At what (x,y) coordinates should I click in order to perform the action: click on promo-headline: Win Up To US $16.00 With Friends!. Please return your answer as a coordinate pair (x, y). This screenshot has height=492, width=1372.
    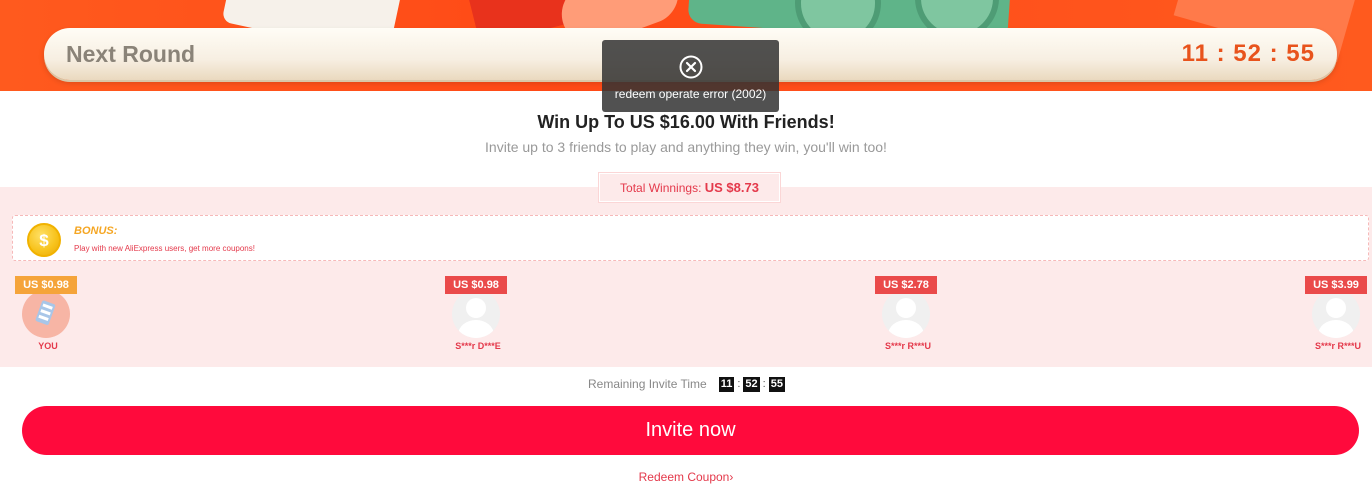
    Looking at the image, I should click on (686, 122).